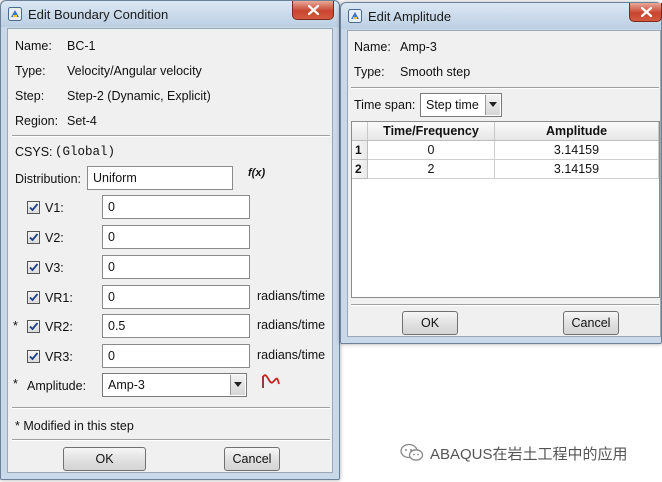  I want to click on distribution-label: Distribution:, so click(48, 179).